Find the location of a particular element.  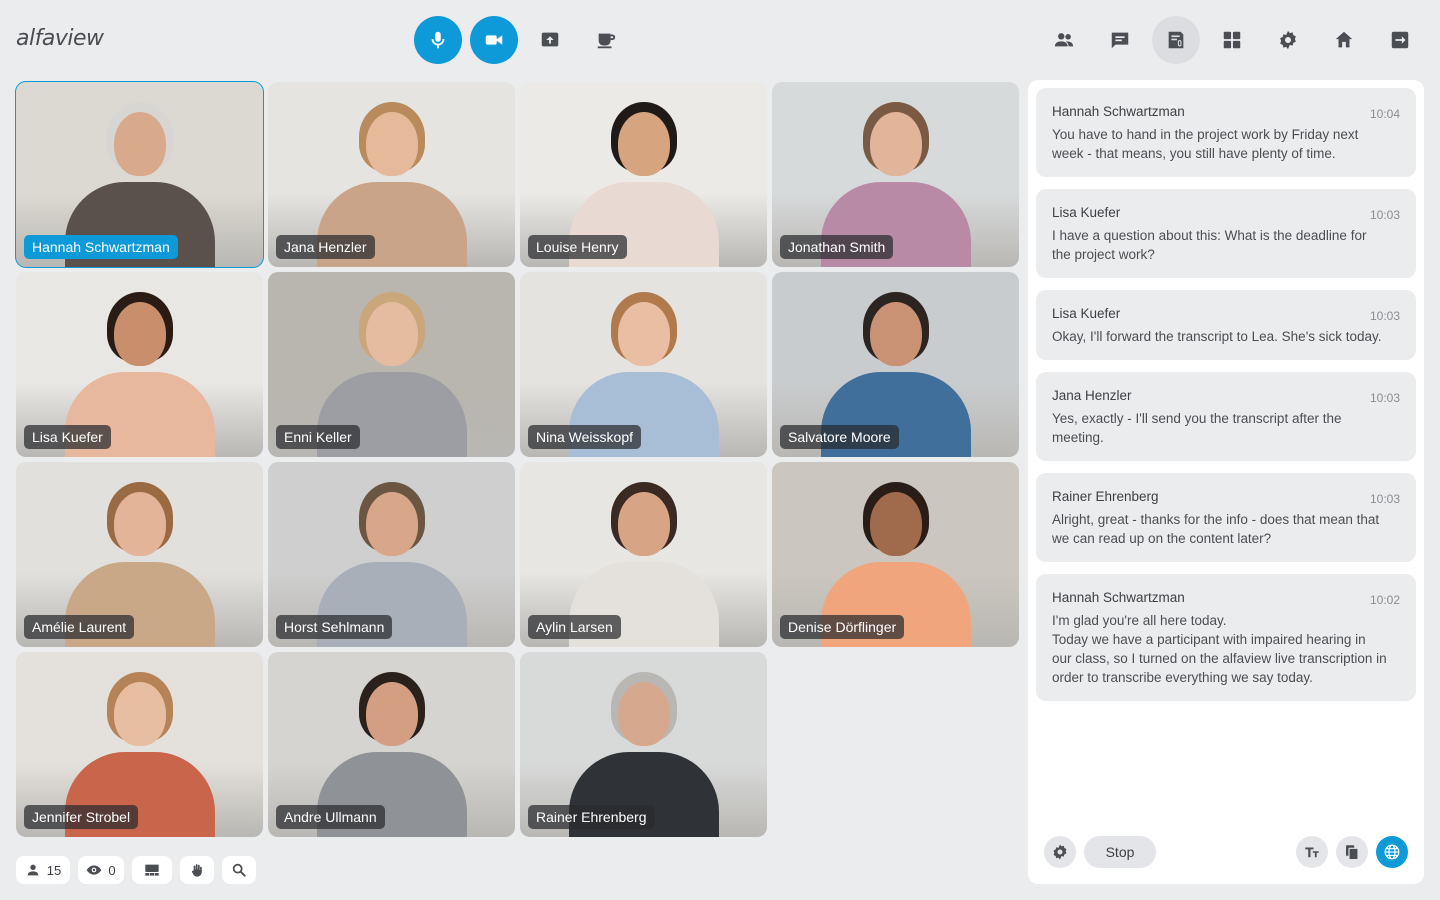

video-camera-icon is located at coordinates (494, 40).